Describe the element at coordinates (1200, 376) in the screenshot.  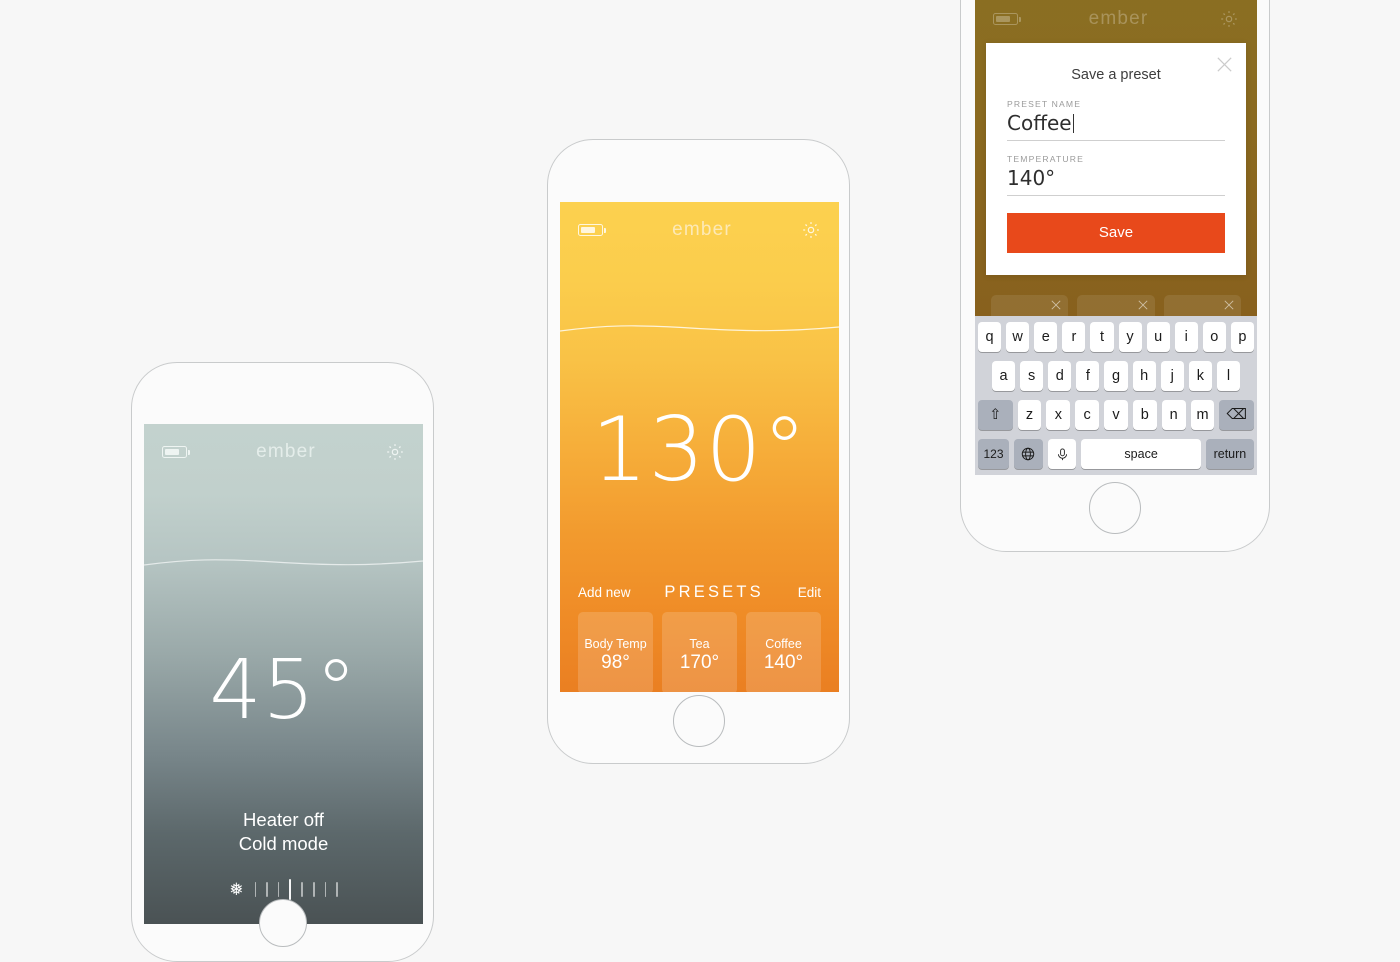
I see `key-k: k` at that location.